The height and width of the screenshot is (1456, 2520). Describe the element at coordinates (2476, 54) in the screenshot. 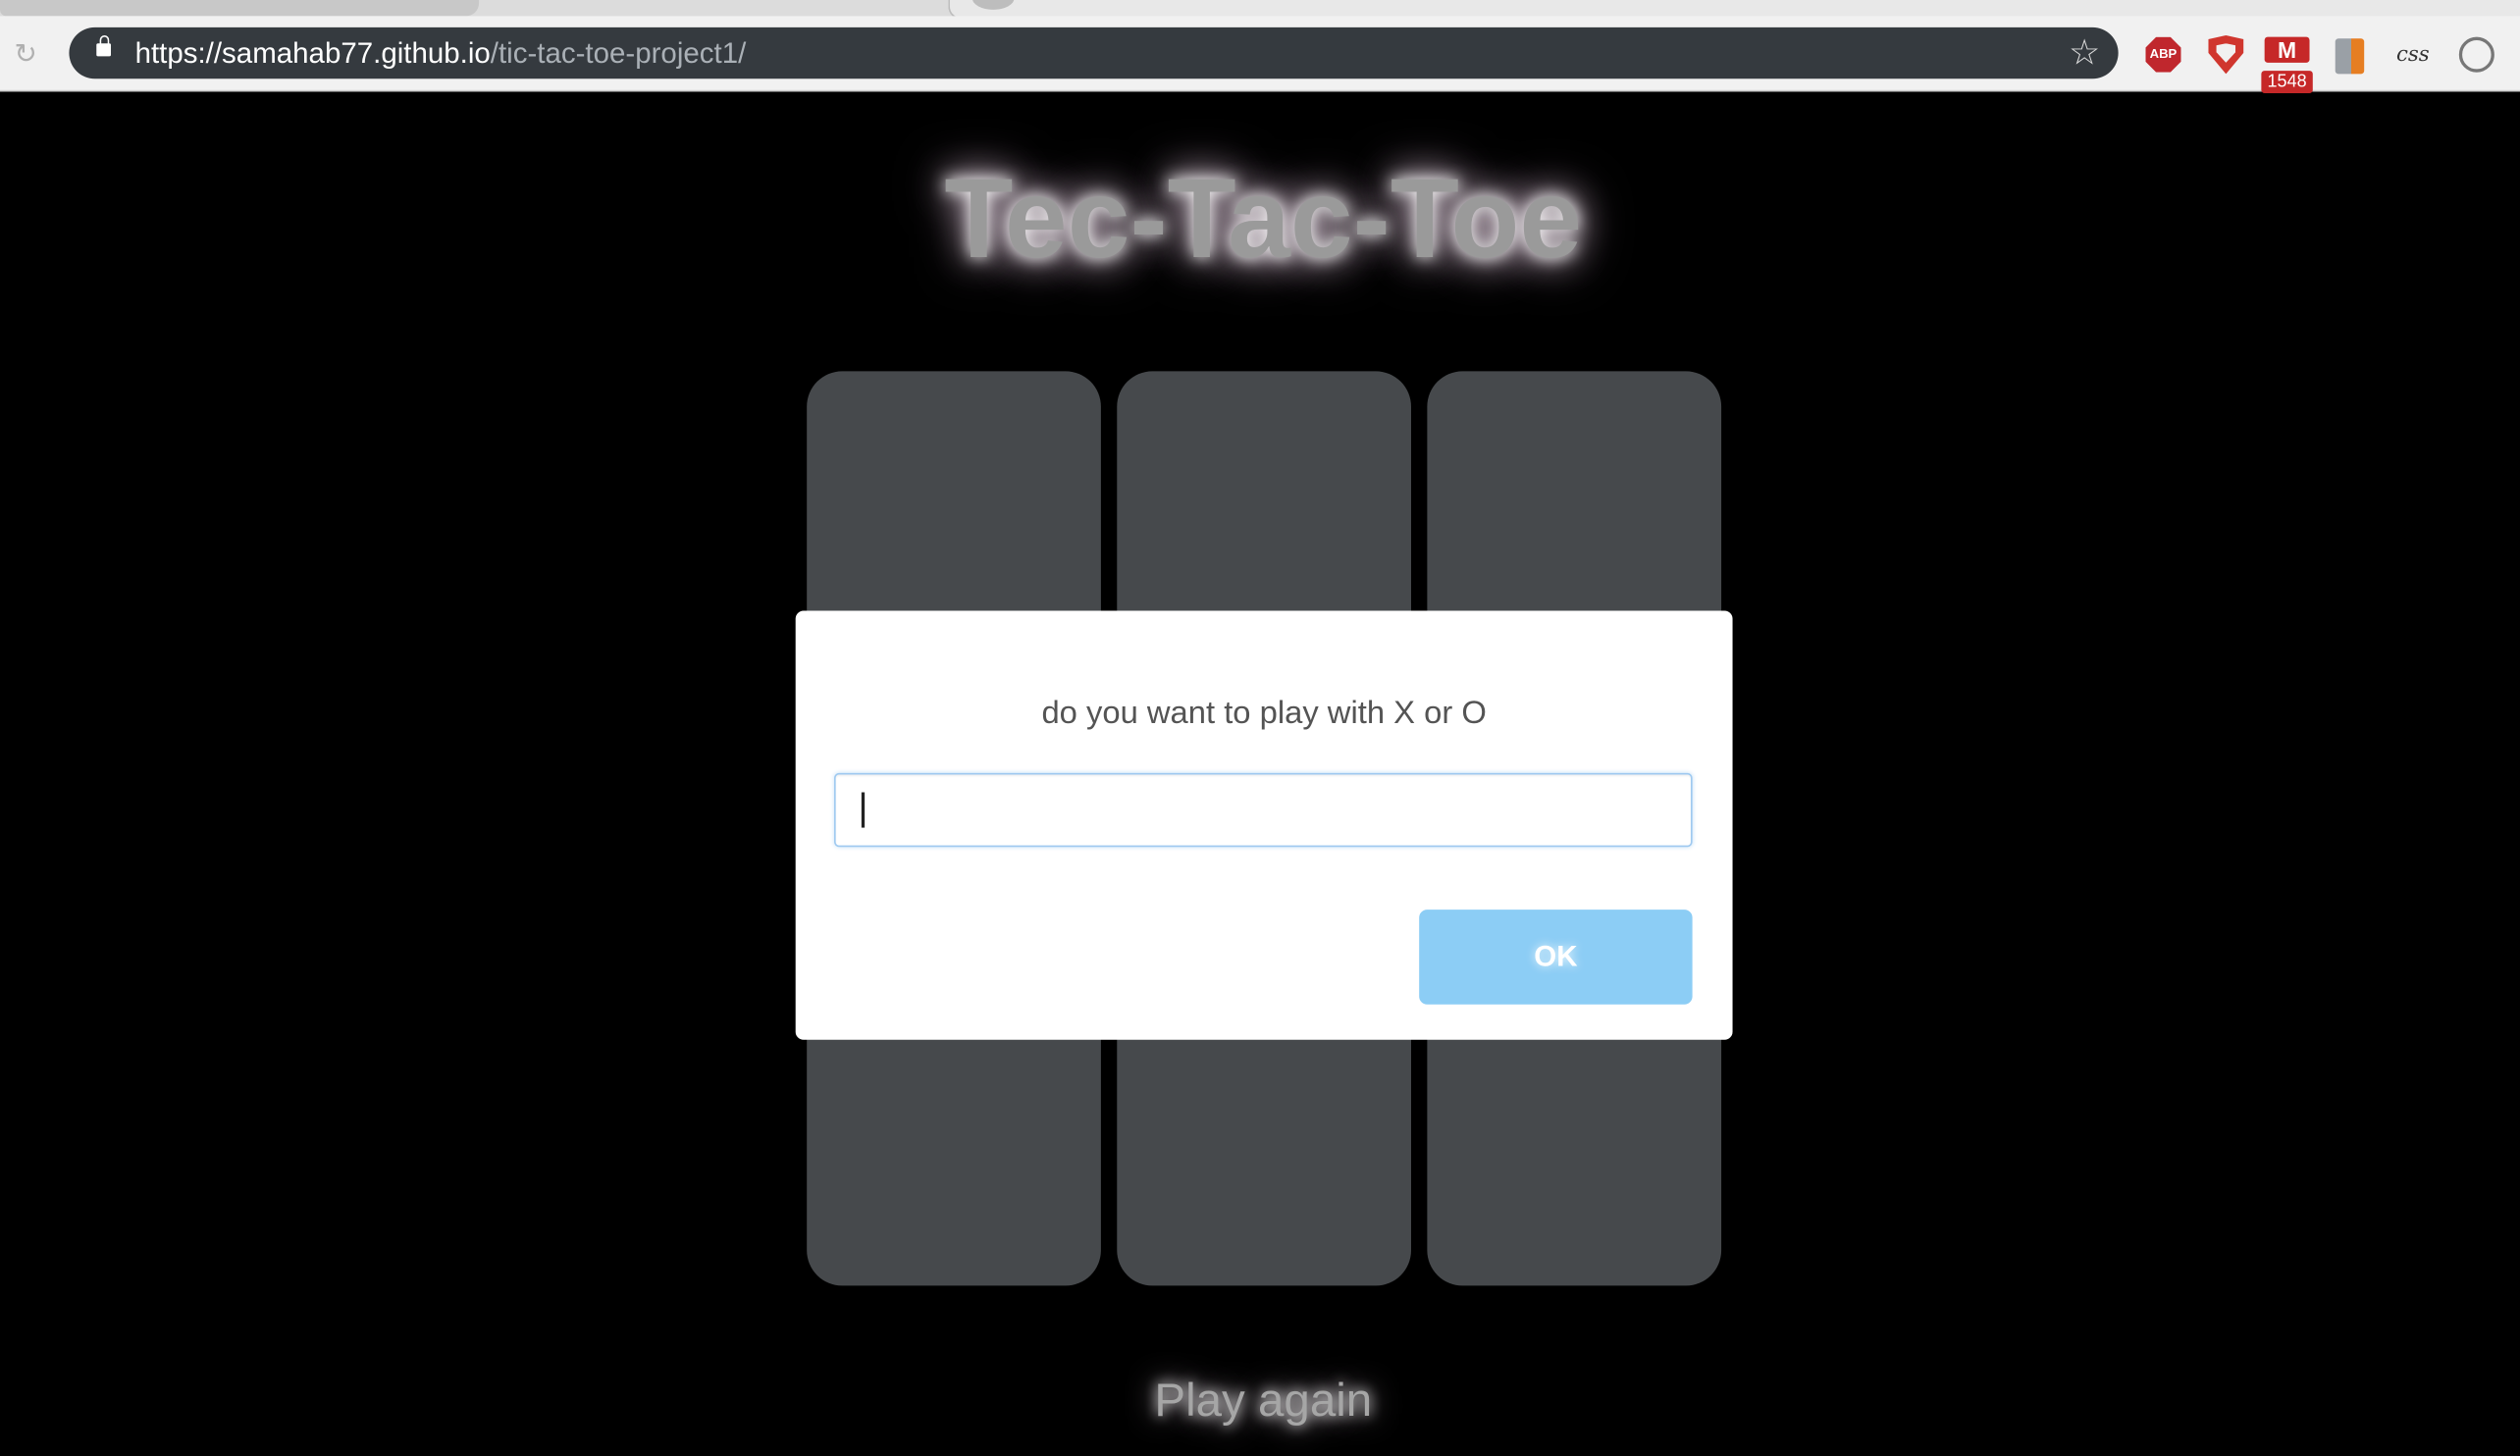

I see `profile-icon` at that location.